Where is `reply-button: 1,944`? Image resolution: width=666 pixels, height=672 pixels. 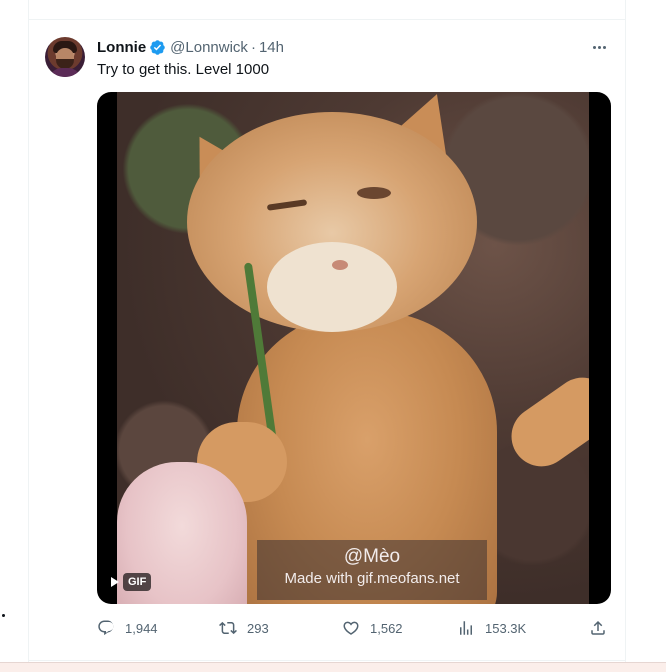
reply-button: 1,944 is located at coordinates (127, 628).